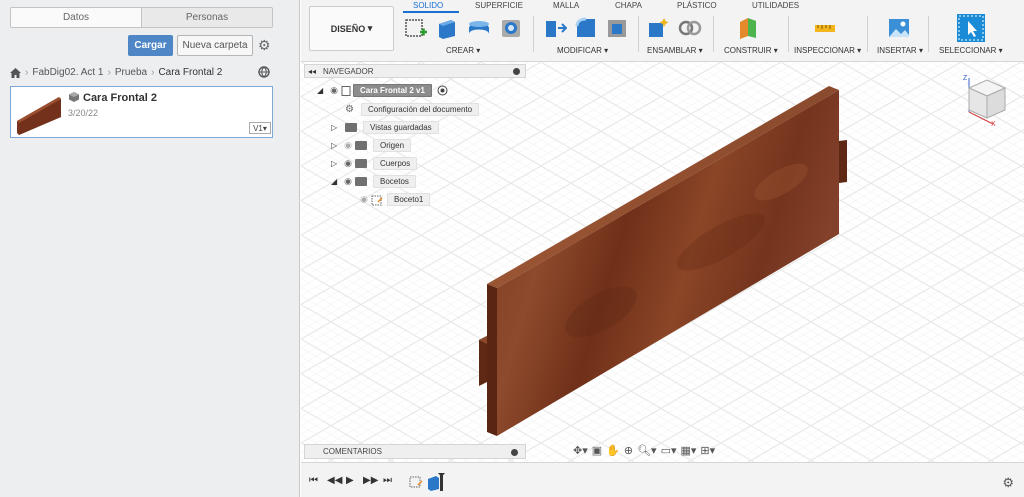 The width and height of the screenshot is (1024, 497). Describe the element at coordinates (392, 145) in the screenshot. I see `tree-item-label: Origen` at that location.